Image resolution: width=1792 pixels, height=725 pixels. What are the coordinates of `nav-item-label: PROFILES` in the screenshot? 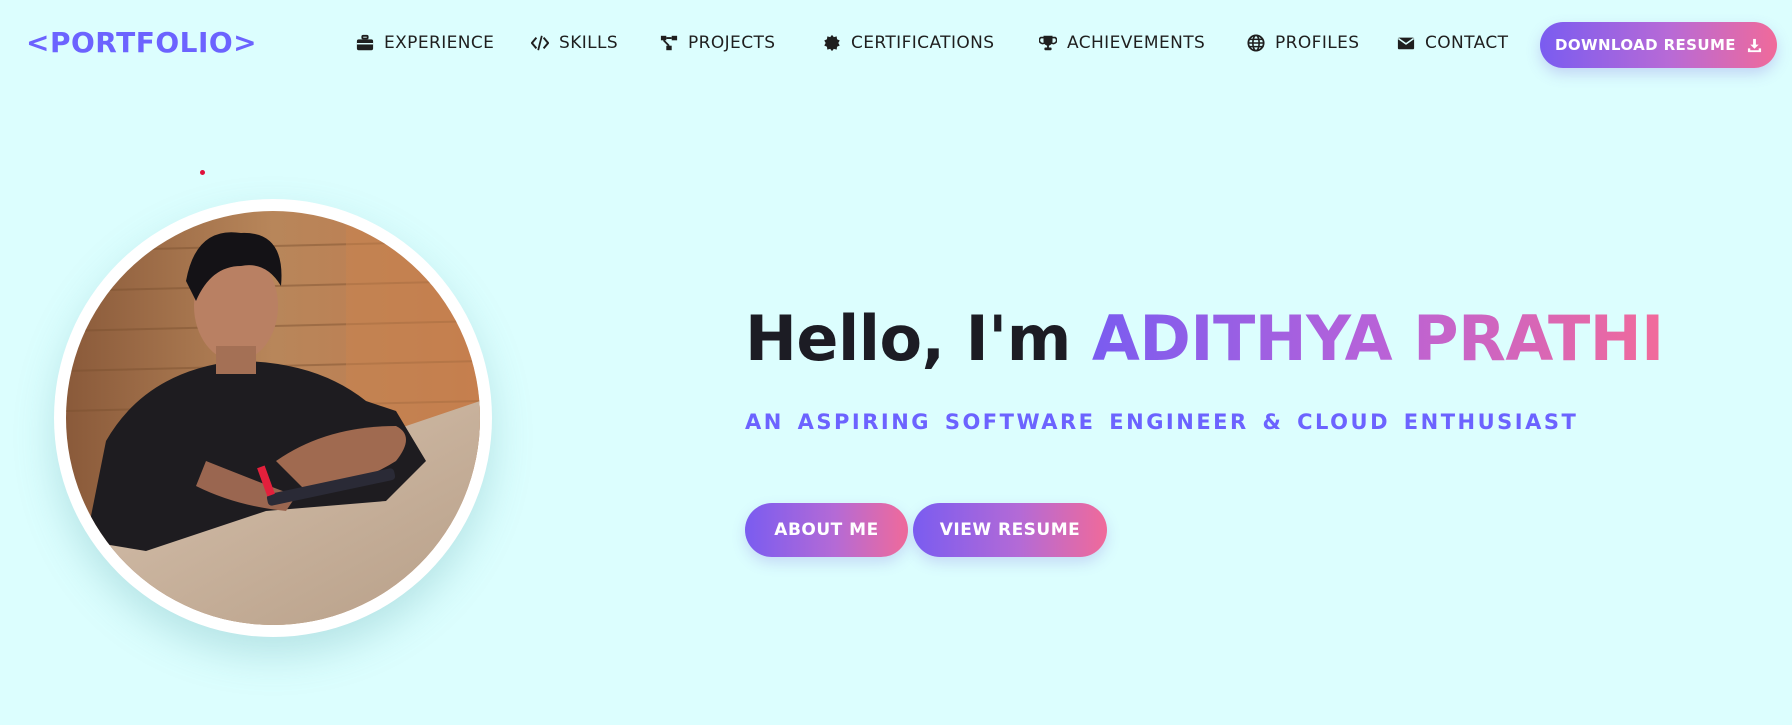 It's located at (1317, 43).